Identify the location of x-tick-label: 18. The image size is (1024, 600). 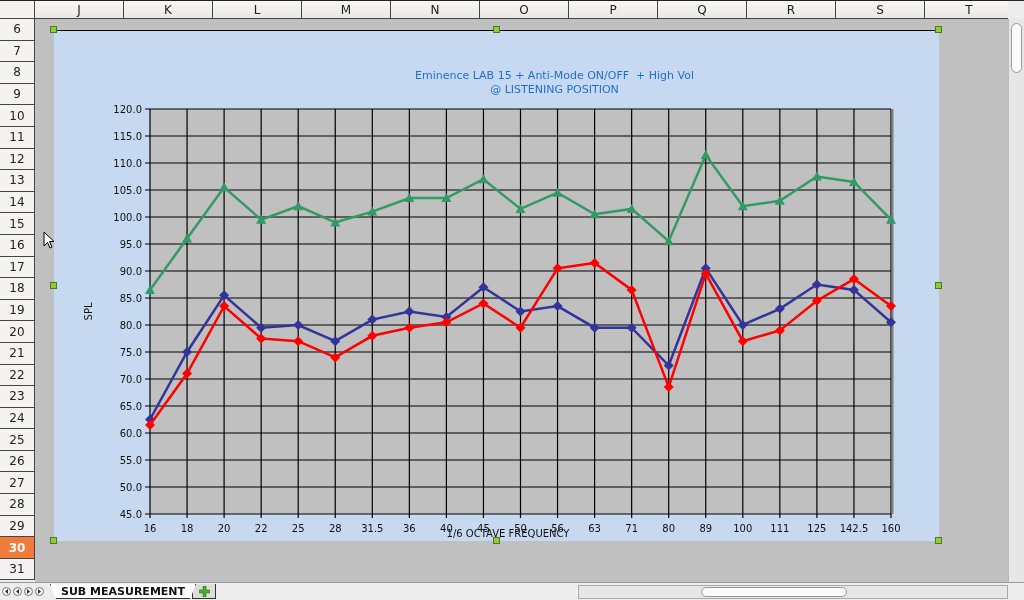
(187, 528).